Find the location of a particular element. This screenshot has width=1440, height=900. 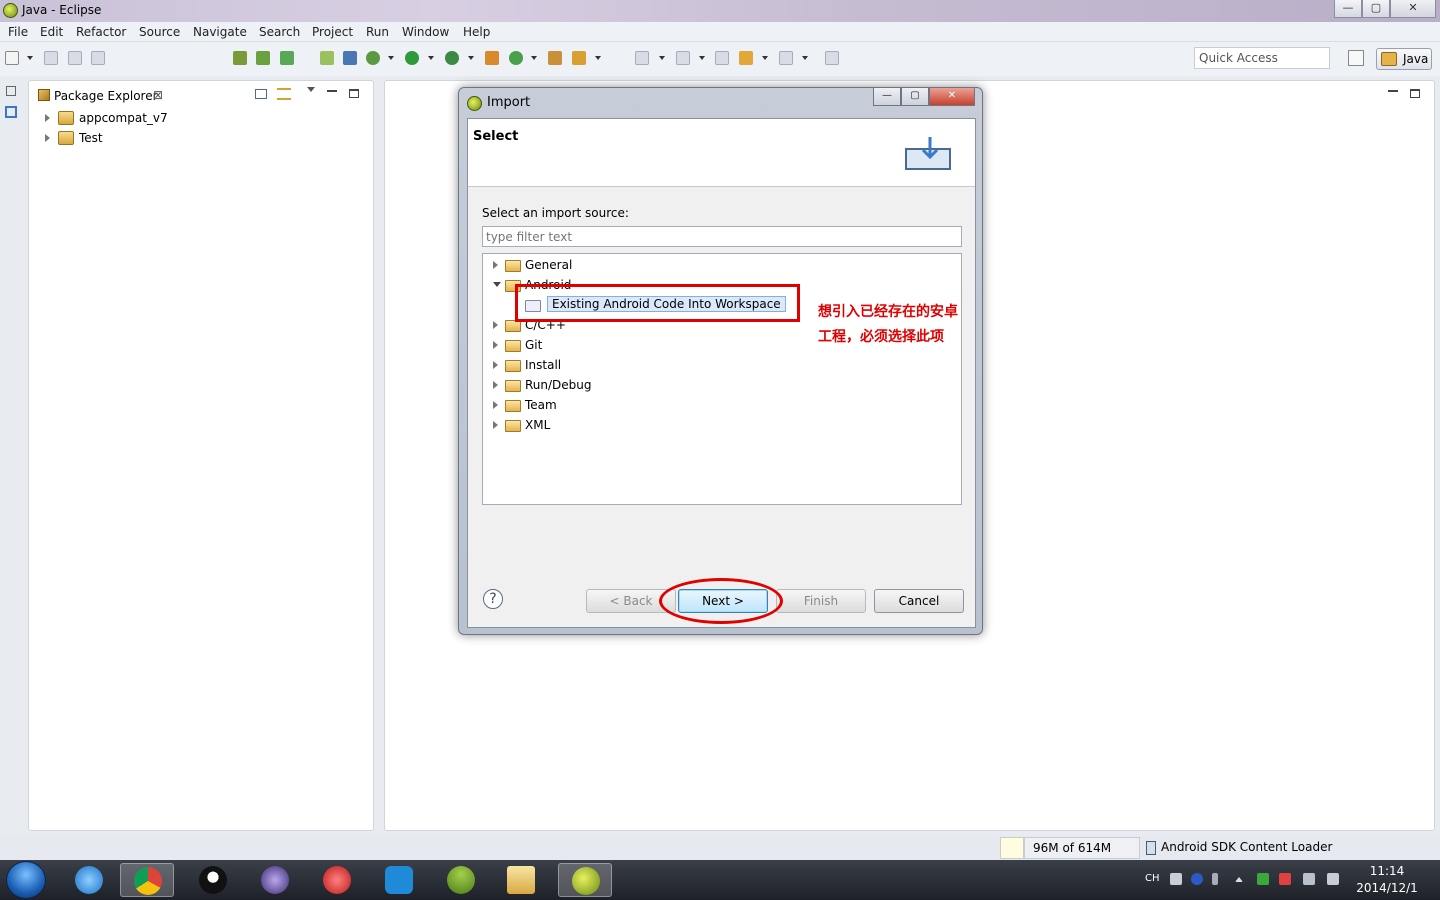

previous-annotation-icon is located at coordinates (683, 58).